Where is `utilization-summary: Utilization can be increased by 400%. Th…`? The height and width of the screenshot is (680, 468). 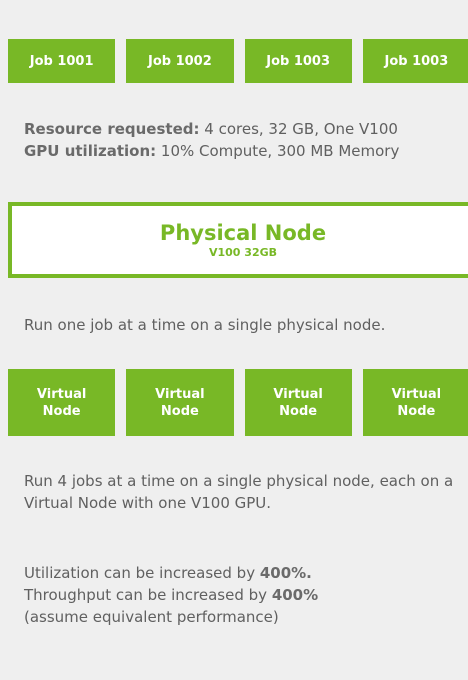
utilization-summary: Utilization can be increased by 400%. Th… is located at coordinates (244, 595).